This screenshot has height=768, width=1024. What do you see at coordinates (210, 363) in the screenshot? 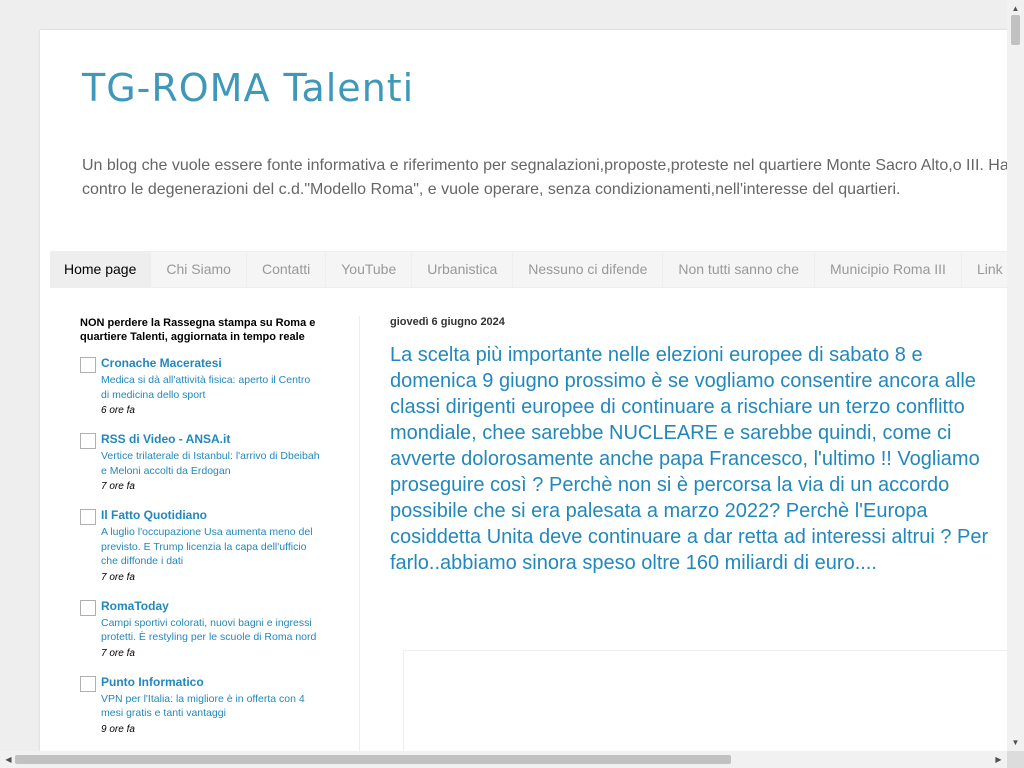
I see `feed-source-link: Cronache Maceratesi` at bounding box center [210, 363].